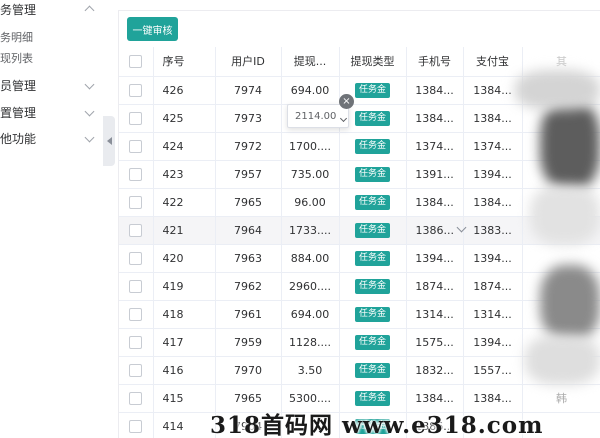  Describe the element at coordinates (18, 138) in the screenshot. I see `sidebar-item-label: 他功能` at that location.